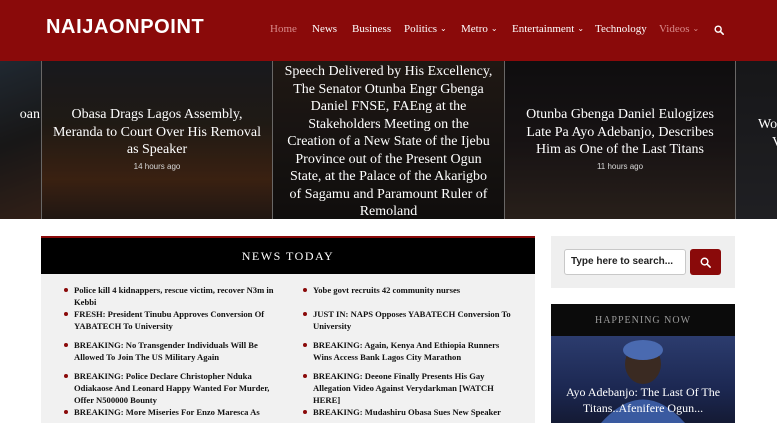 This screenshot has width=777, height=423. I want to click on nav-business: Business, so click(371, 29).